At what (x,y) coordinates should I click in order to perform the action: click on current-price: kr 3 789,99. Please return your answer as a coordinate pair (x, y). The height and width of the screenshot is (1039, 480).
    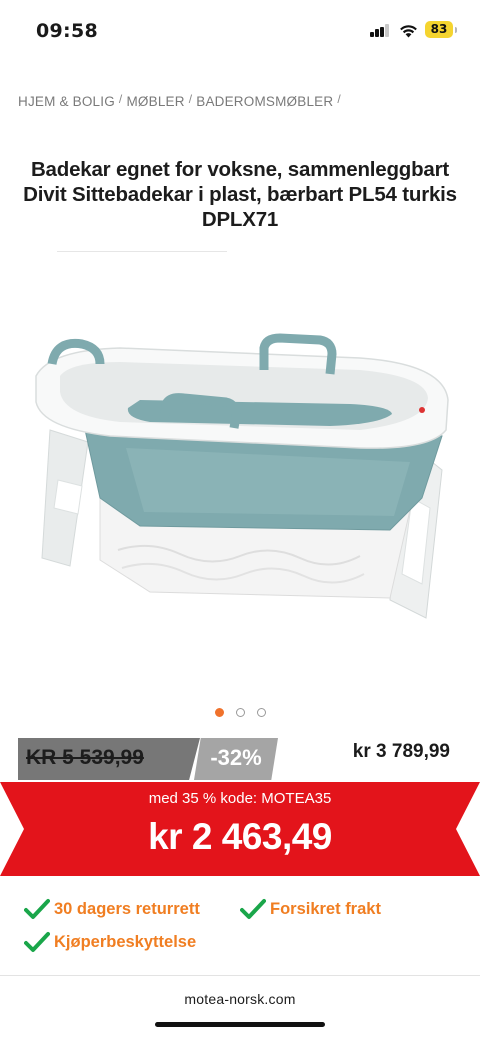
    Looking at the image, I should click on (401, 751).